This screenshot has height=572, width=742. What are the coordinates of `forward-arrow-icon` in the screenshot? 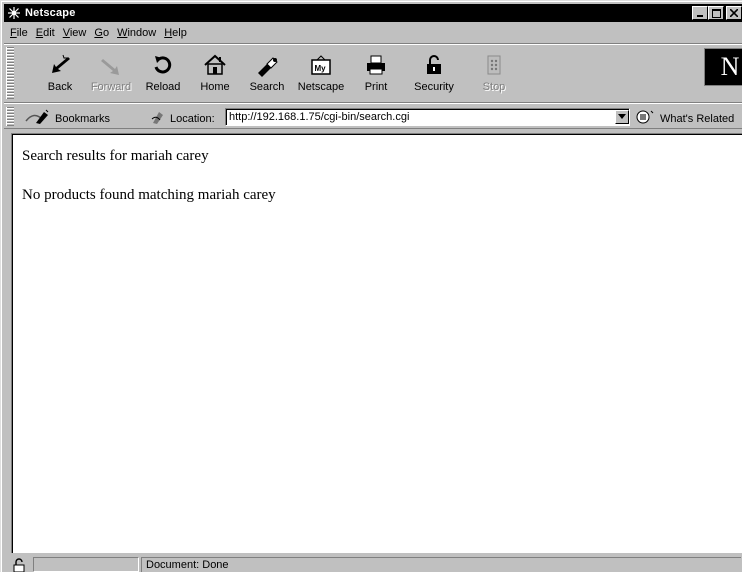 It's located at (111, 65).